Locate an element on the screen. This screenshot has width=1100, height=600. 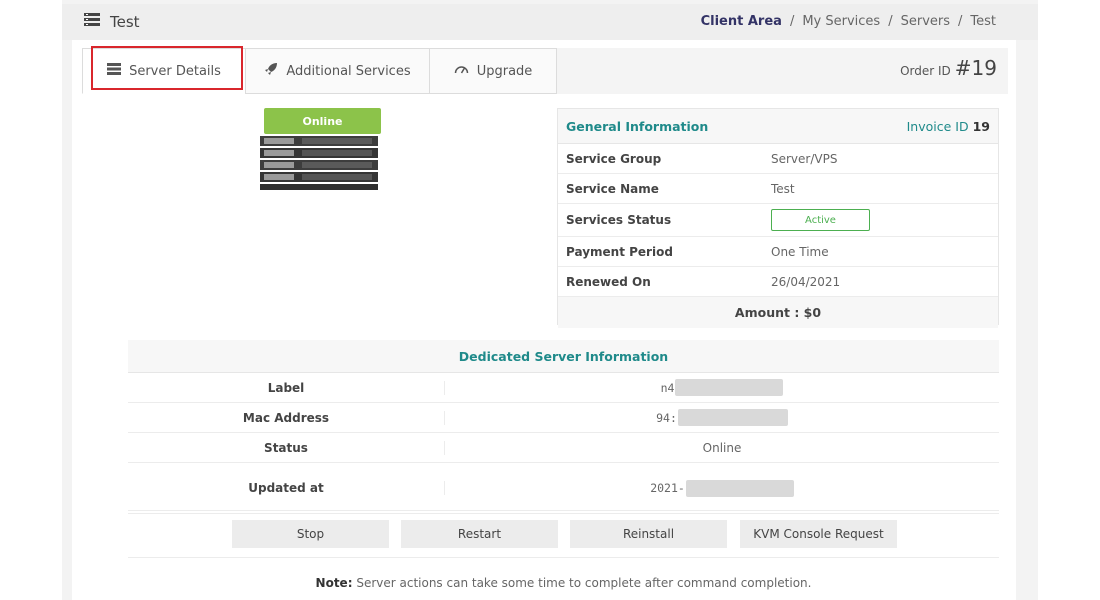
table-row: Service Name Test is located at coordinates (778, 189).